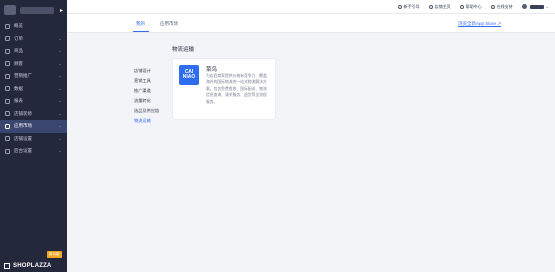 The width and height of the screenshot is (555, 272). Describe the element at coordinates (33, 64) in the screenshot. I see `sidebar-item-customers: 顾客 ⌄` at that location.